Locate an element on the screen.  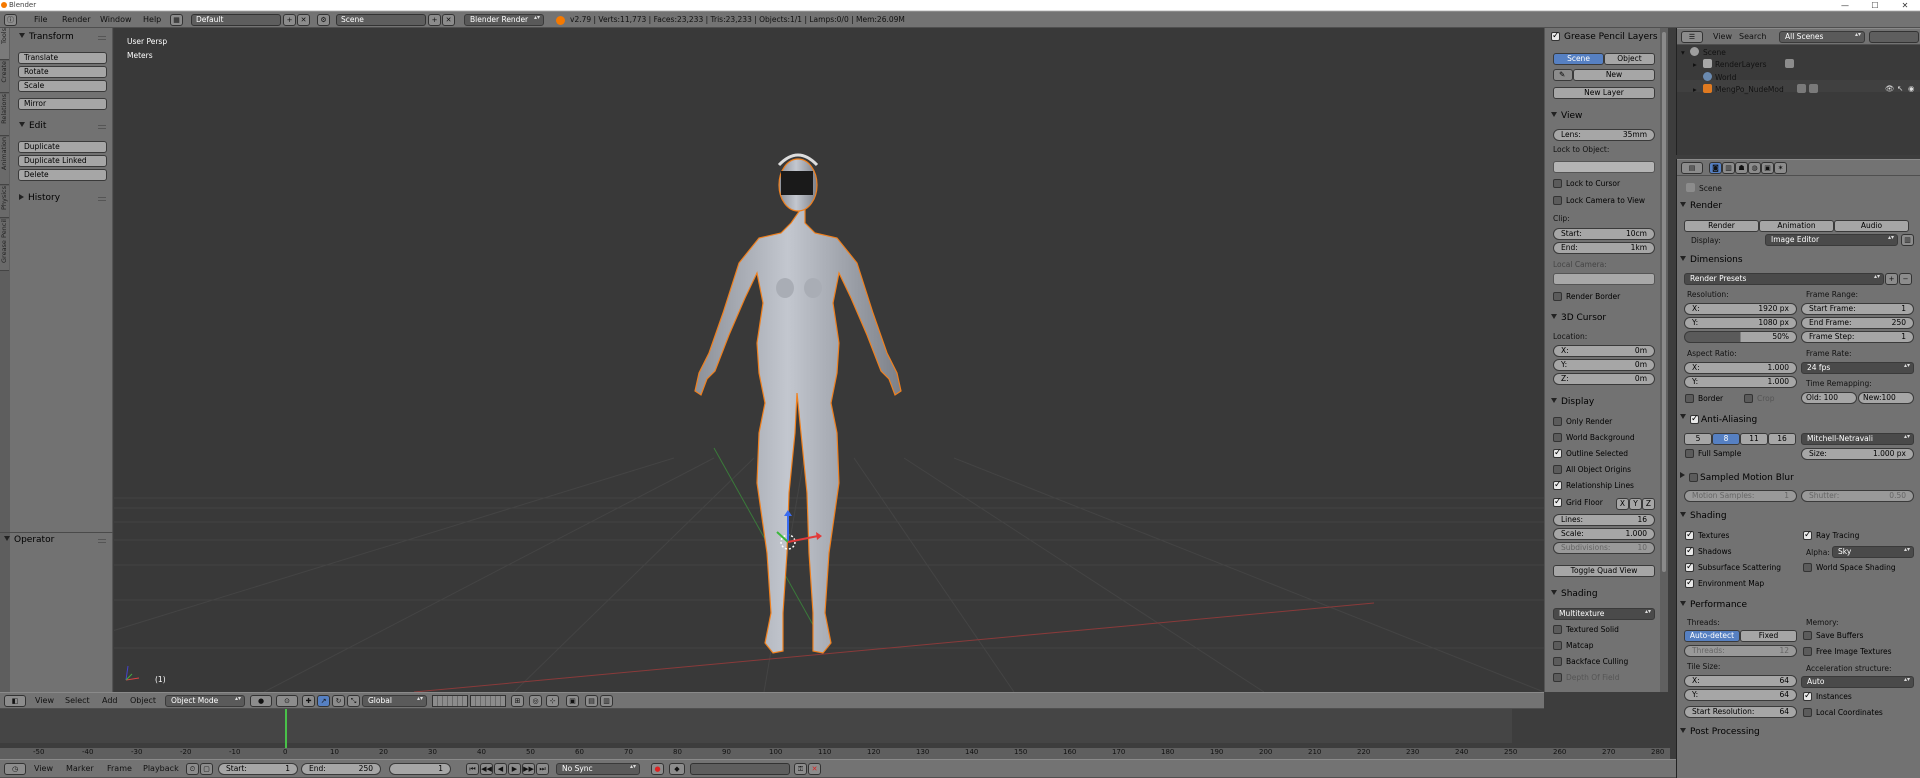
snap-icon: ⊹ is located at coordinates (552, 701).